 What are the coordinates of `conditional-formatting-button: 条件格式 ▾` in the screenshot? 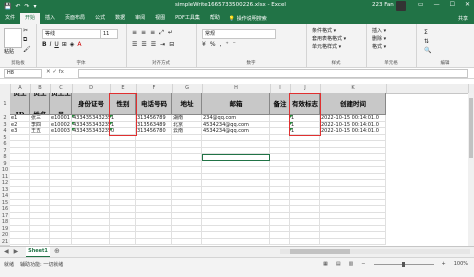 It's located at (329, 31).